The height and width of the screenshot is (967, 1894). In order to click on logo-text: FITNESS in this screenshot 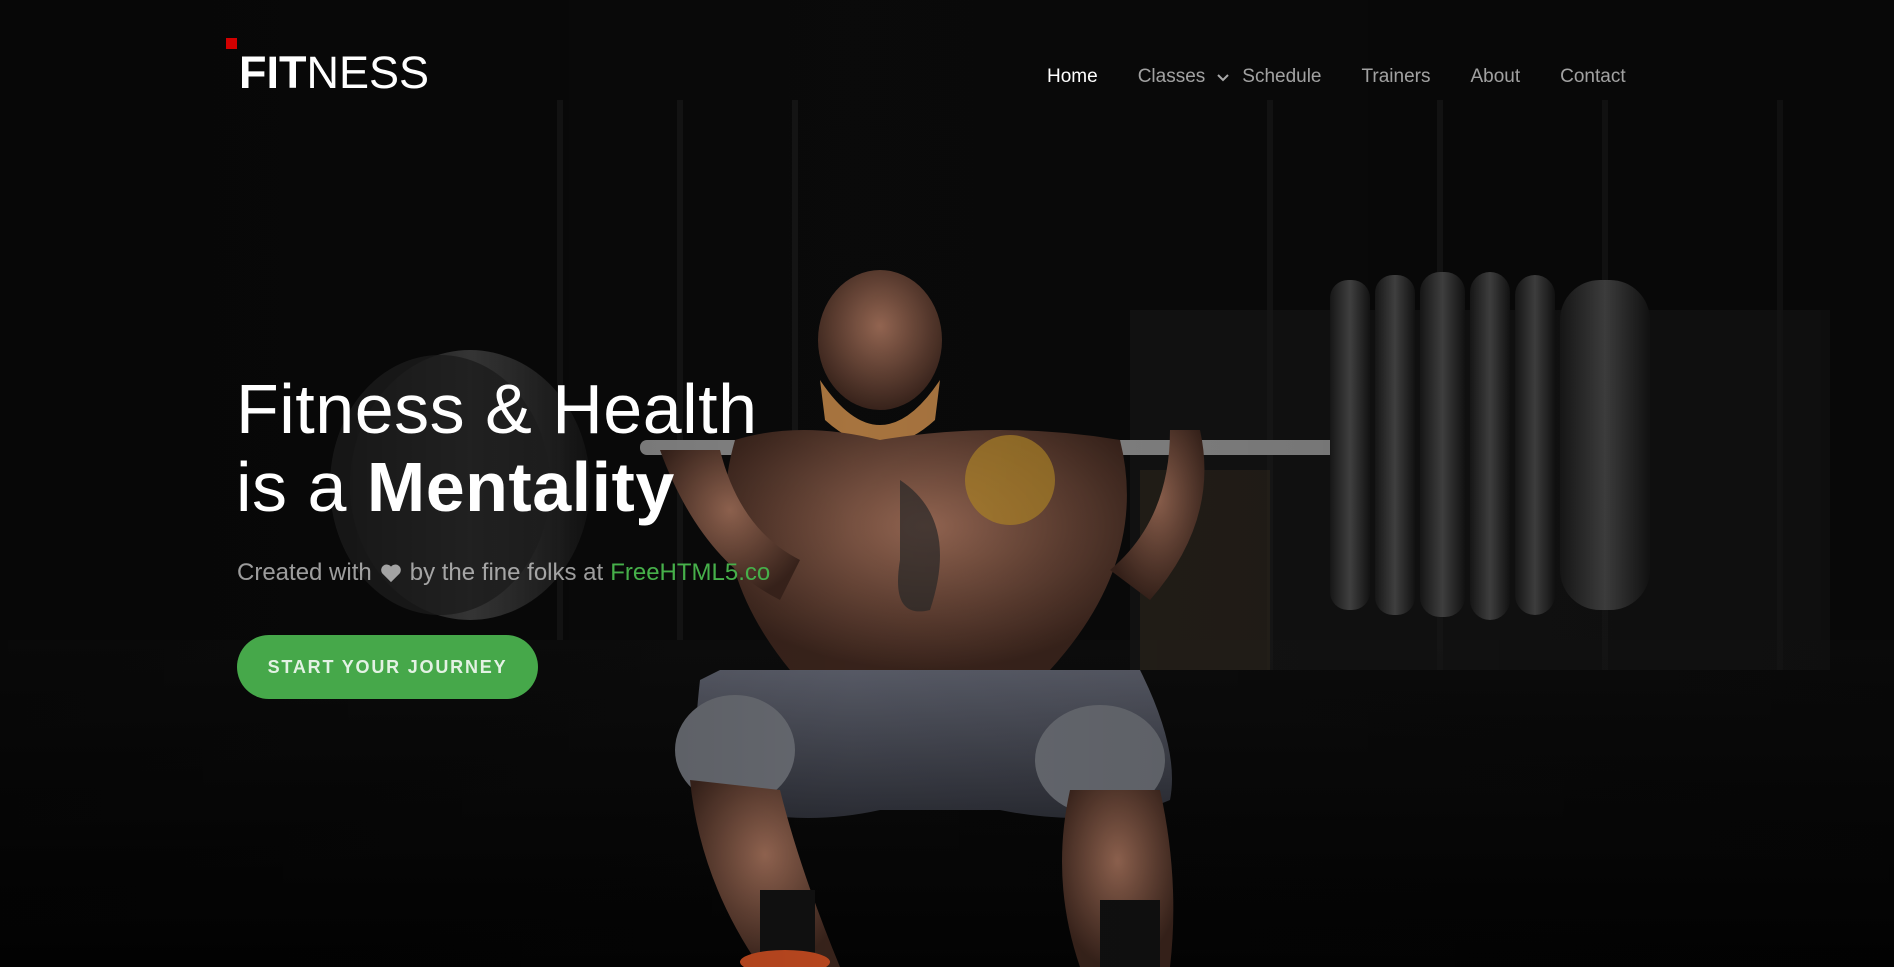, I will do `click(334, 72)`.